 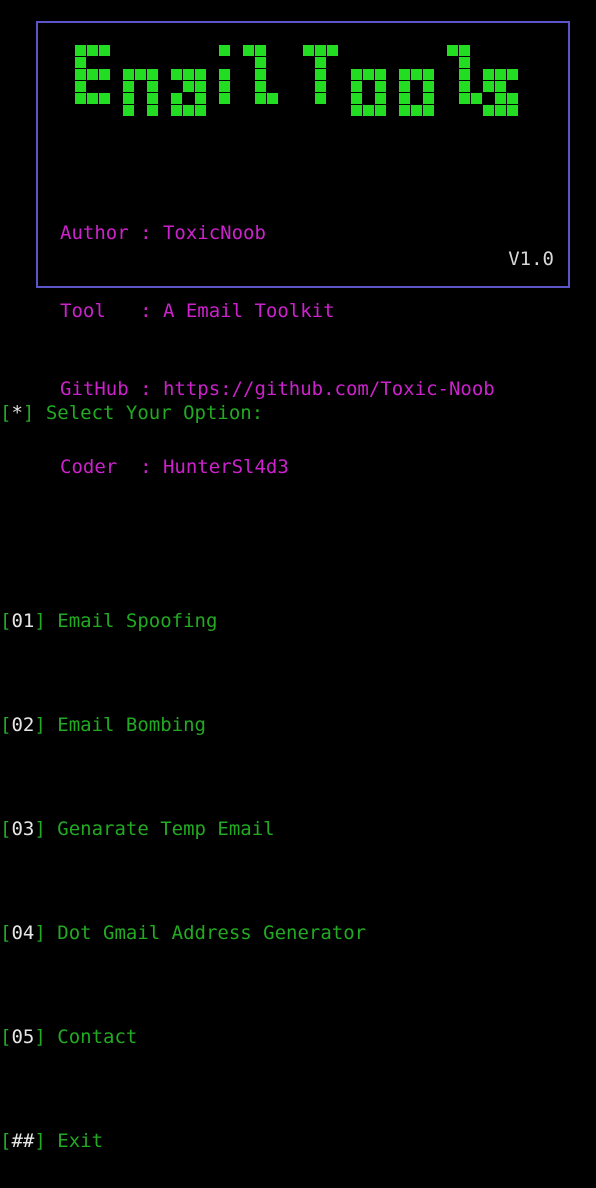 What do you see at coordinates (248, 311) in the screenshot?
I see `info-value: A Email Toolkit` at bounding box center [248, 311].